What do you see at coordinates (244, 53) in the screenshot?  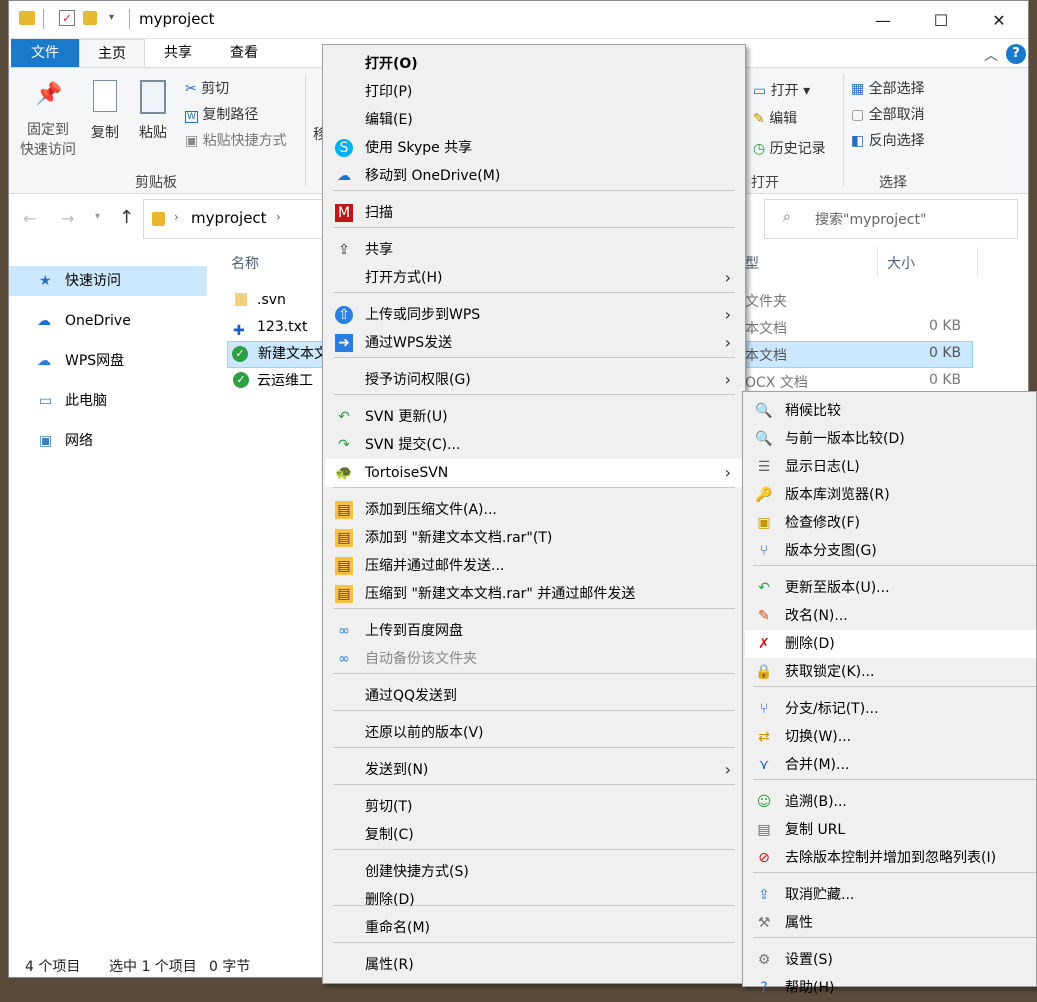 I see `tab-view: 查看` at bounding box center [244, 53].